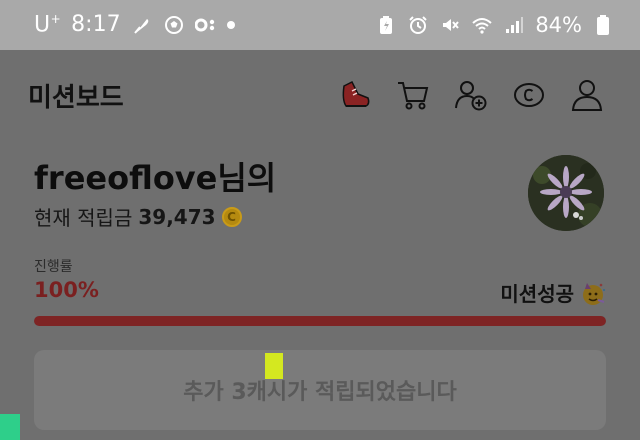  I want to click on soccer-ball-icon, so click(174, 25).